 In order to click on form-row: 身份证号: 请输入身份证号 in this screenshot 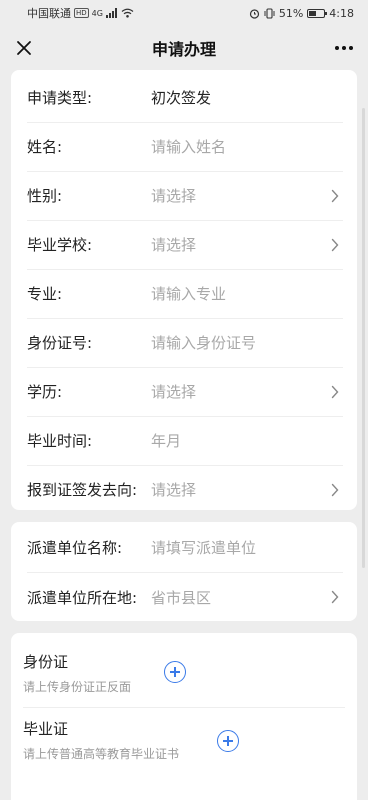, I will do `click(184, 342)`.